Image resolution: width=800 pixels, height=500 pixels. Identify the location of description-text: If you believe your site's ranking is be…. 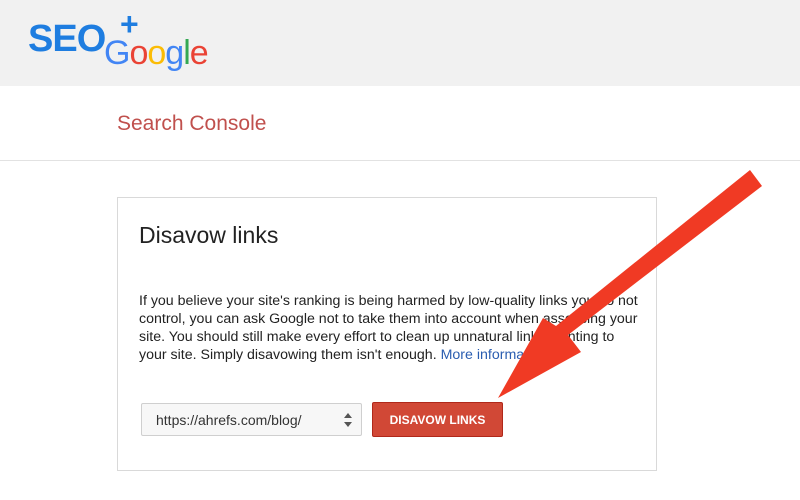
(388, 328).